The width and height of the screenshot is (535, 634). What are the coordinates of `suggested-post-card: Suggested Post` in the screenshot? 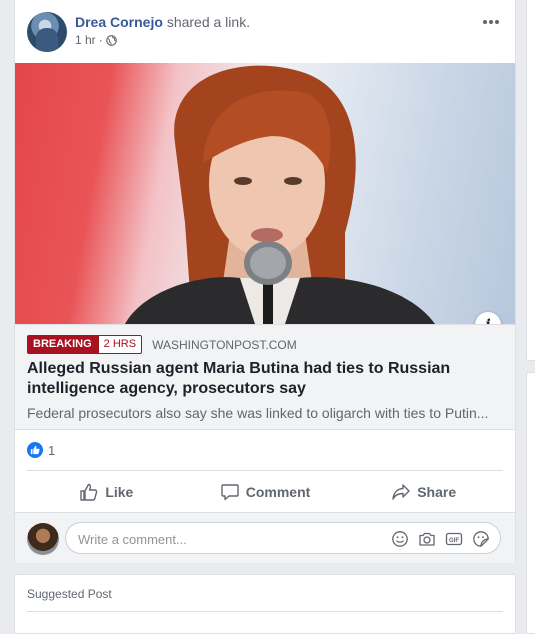 It's located at (265, 604).